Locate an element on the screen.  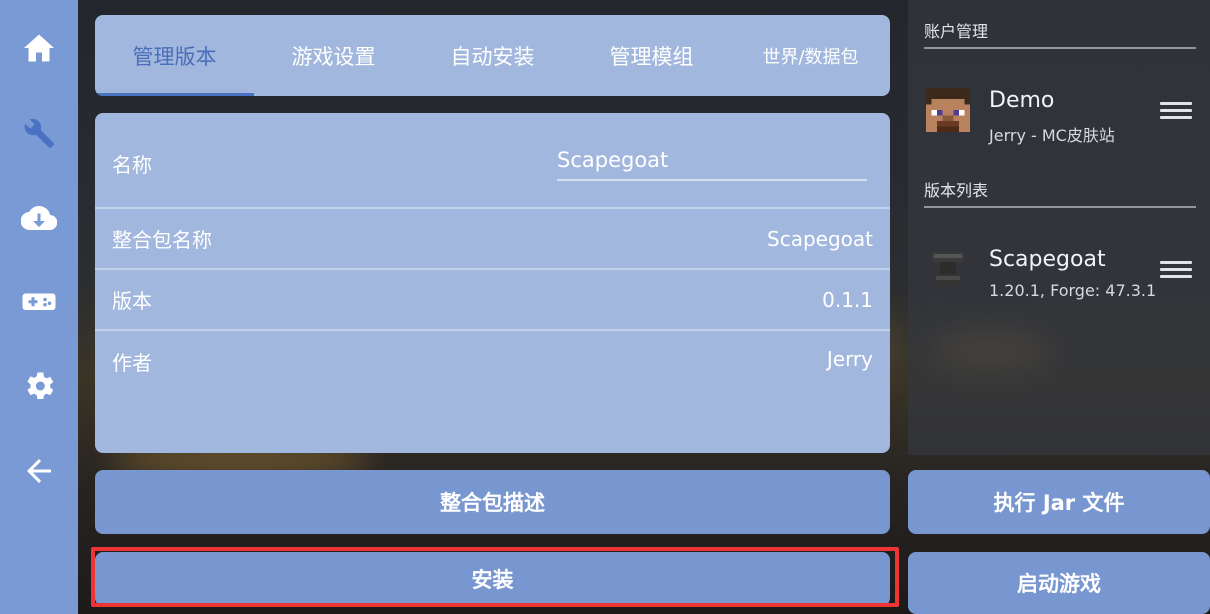
version-name: Scapegoat is located at coordinates (1047, 259).